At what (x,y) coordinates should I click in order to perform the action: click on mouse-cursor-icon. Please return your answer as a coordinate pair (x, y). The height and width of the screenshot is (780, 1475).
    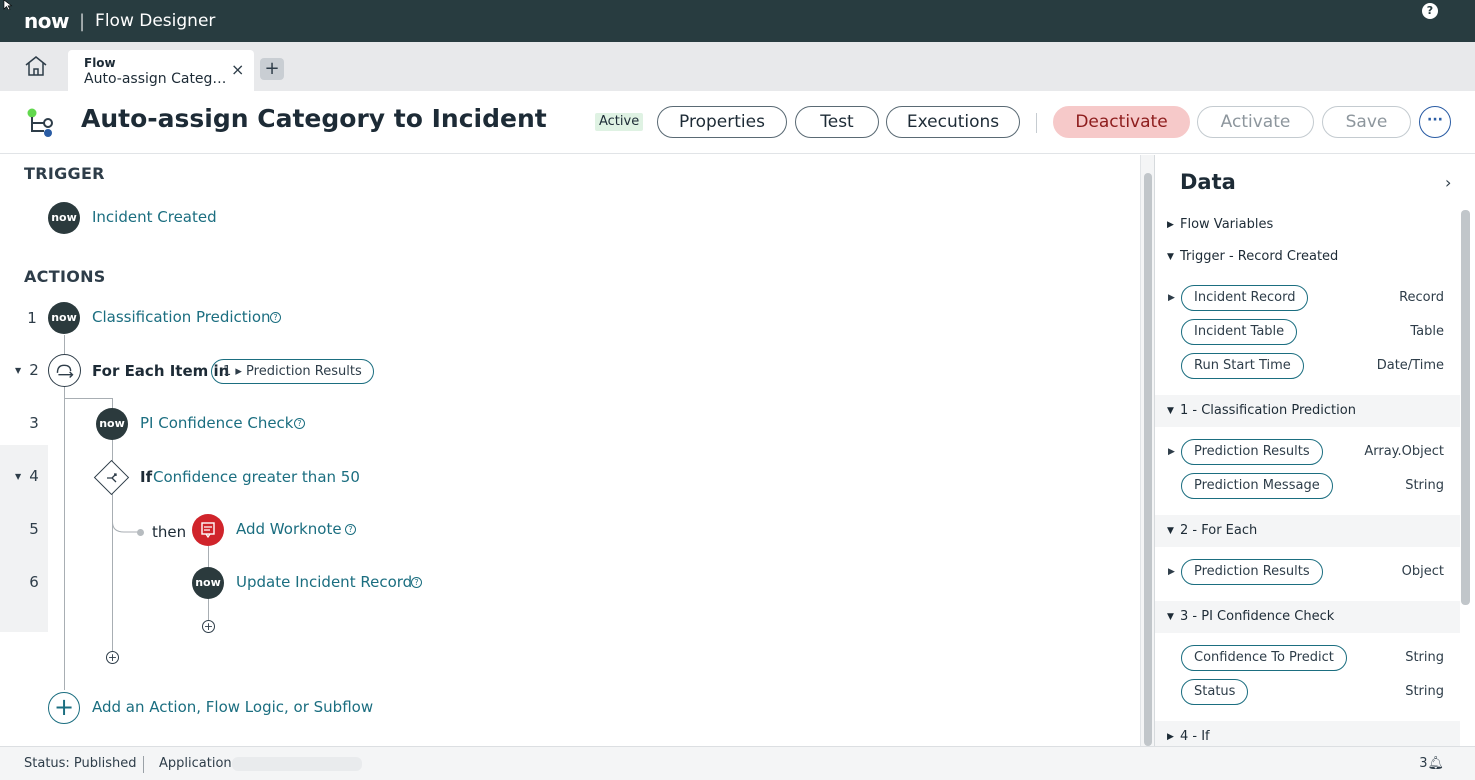
    Looking at the image, I should click on (8, 5).